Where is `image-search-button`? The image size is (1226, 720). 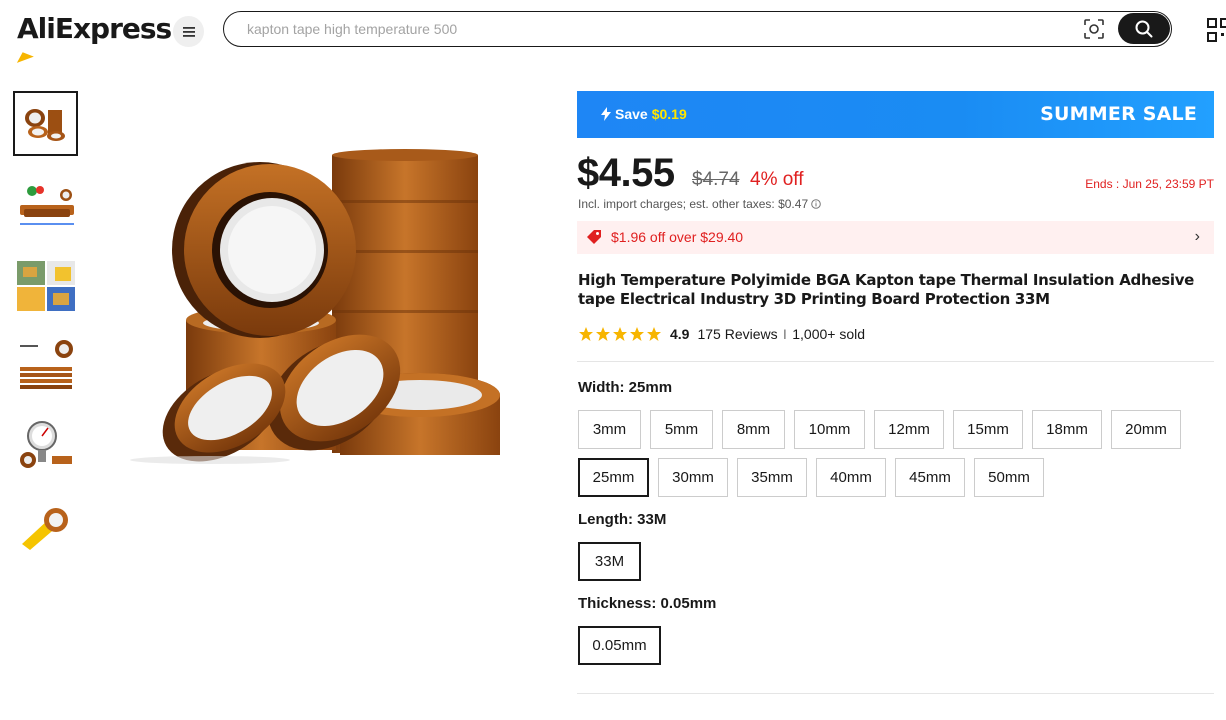
image-search-button is located at coordinates (1094, 29).